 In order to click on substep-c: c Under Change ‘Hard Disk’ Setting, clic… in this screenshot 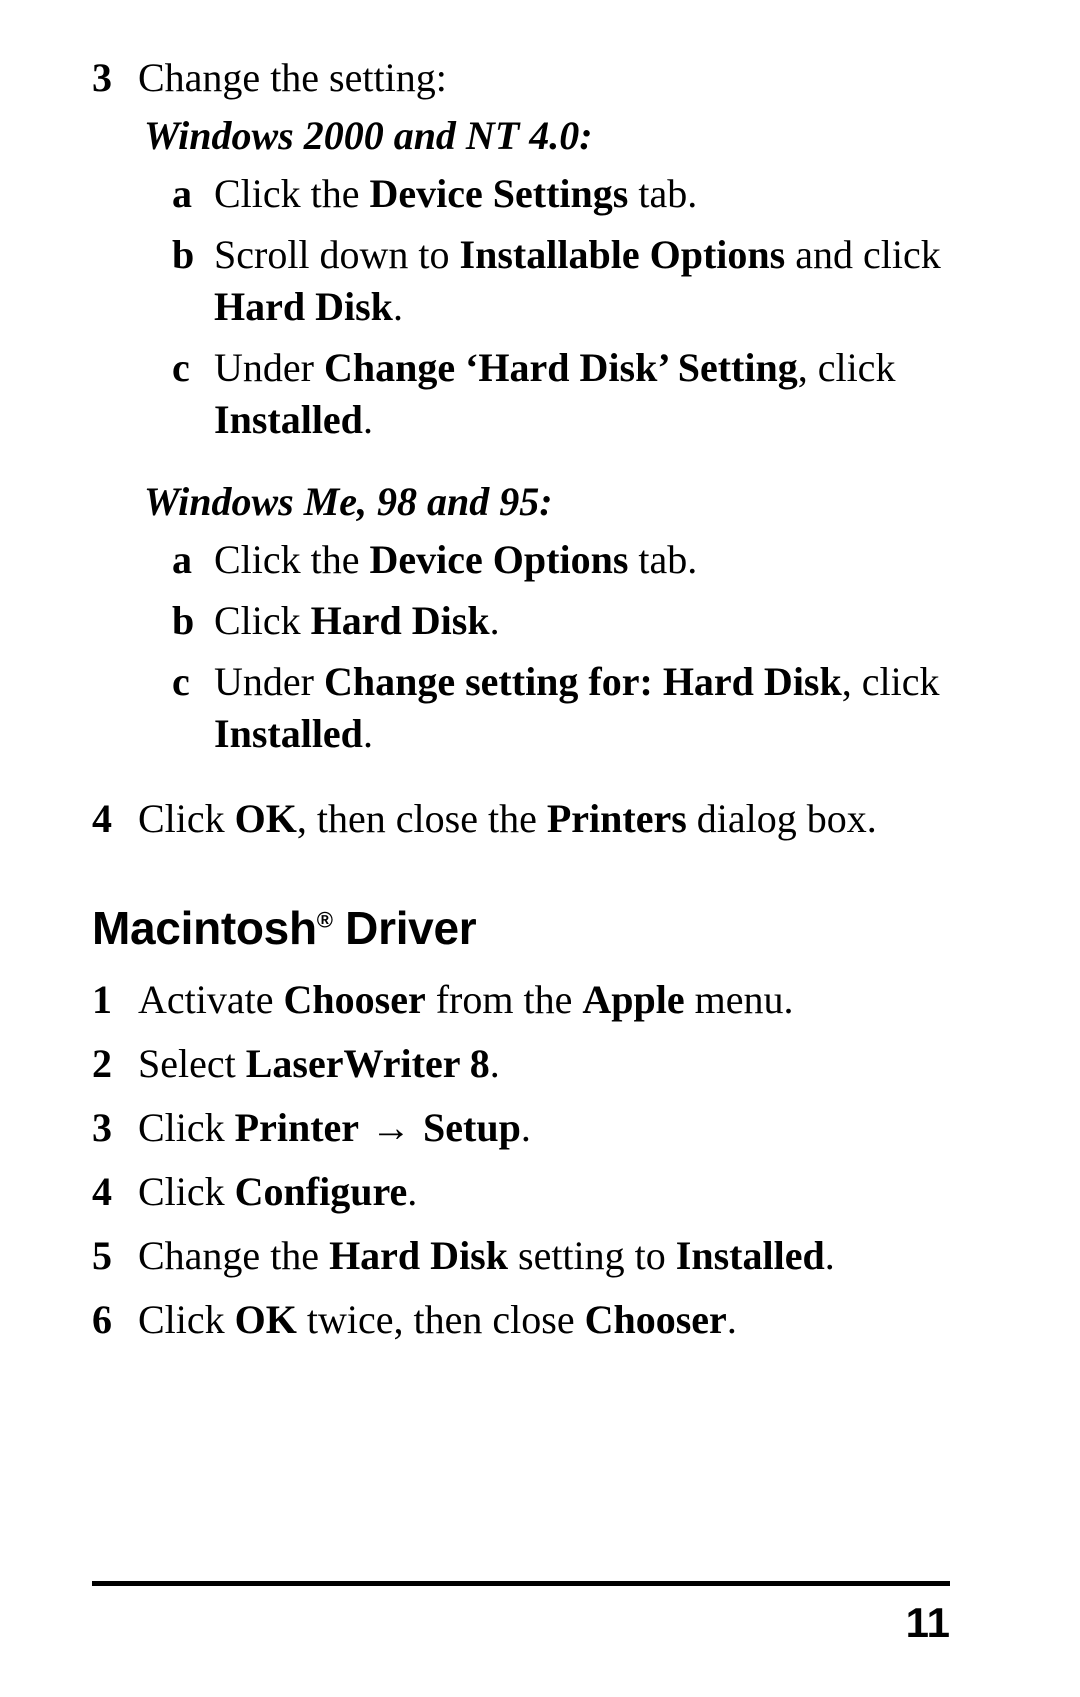, I will do `click(567, 394)`.